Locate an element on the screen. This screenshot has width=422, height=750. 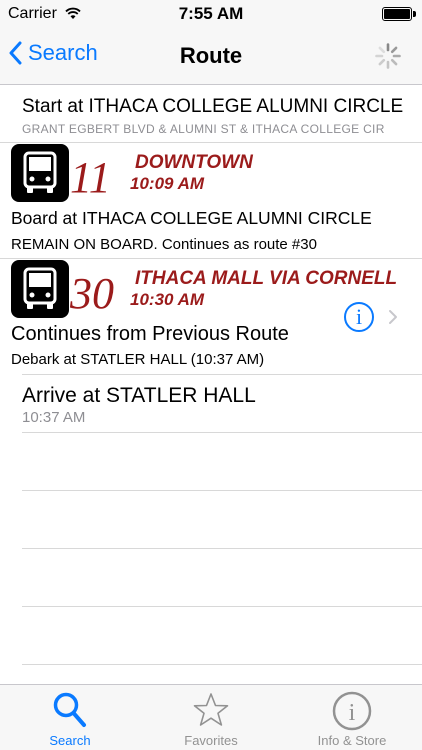
route-name: DOWNTOWN is located at coordinates (194, 162).